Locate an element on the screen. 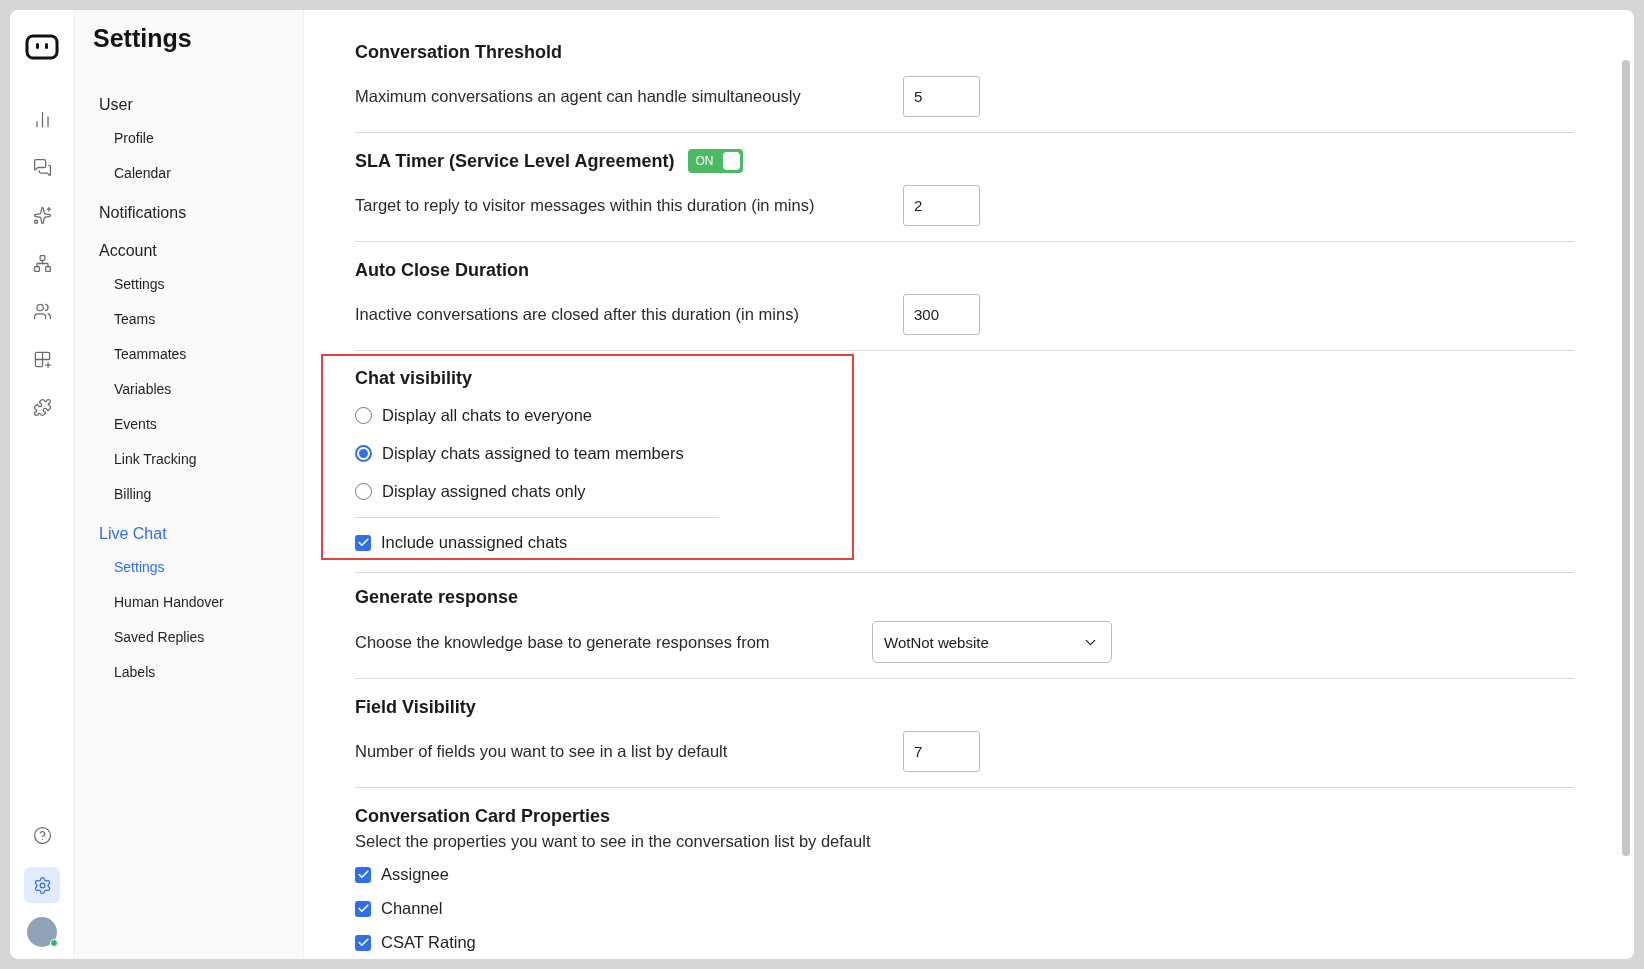  users-icon is located at coordinates (42, 311).